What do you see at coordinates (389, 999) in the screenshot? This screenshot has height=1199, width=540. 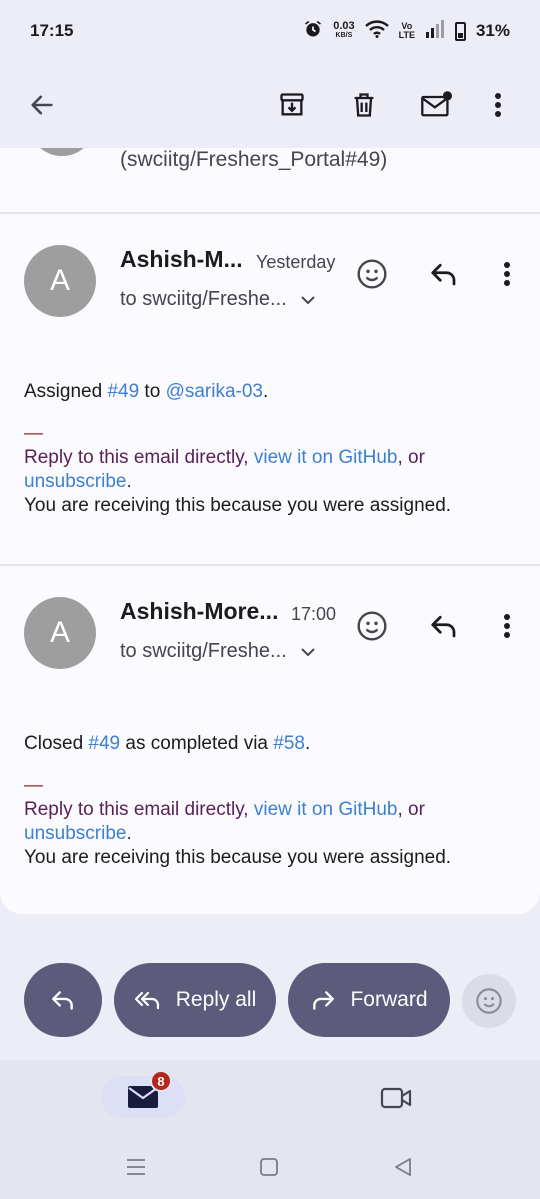 I see `forward-label: Forward` at bounding box center [389, 999].